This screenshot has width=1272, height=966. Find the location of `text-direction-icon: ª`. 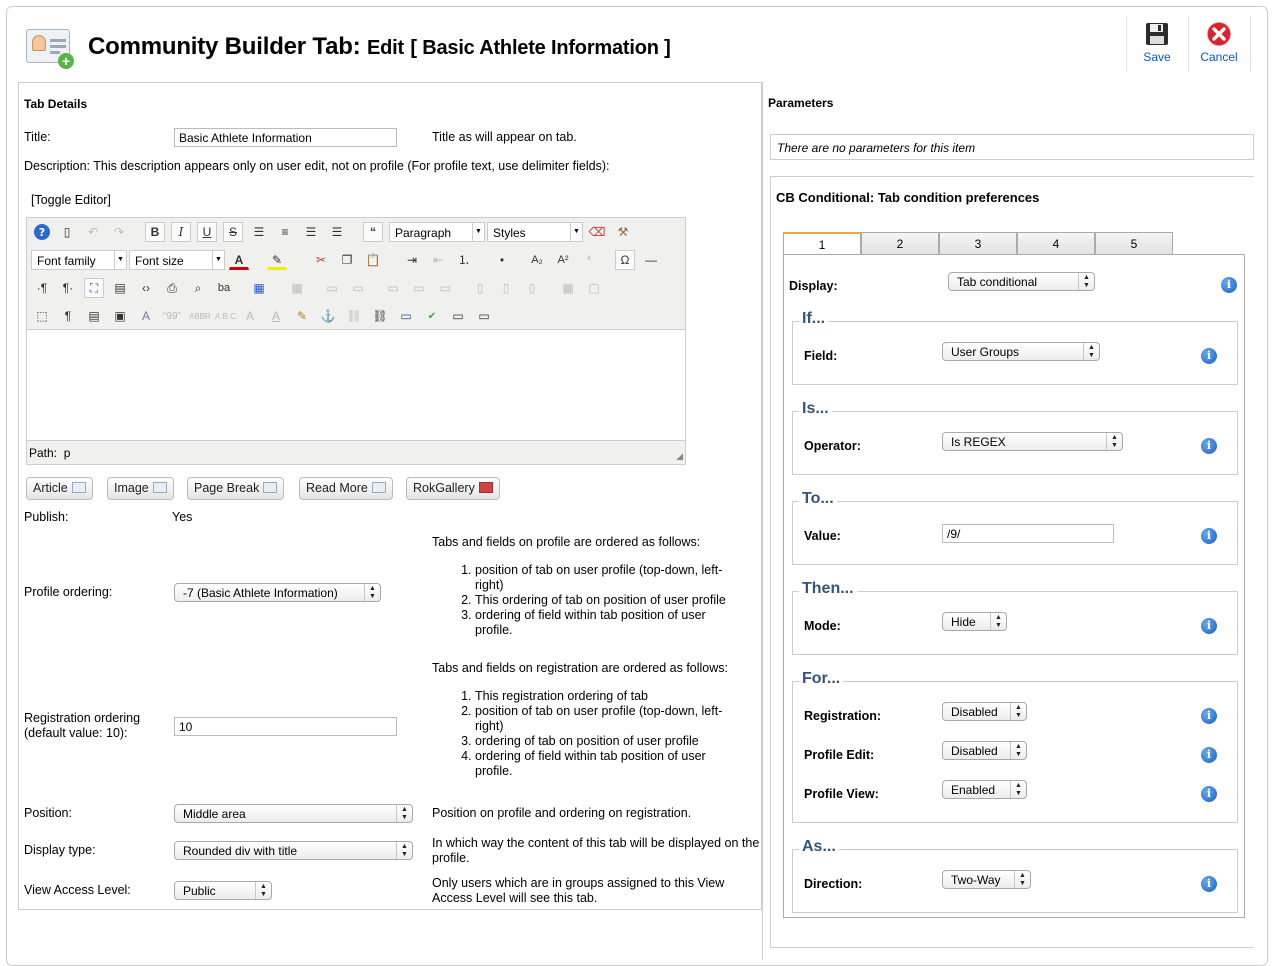

text-direction-icon: ª is located at coordinates (589, 260).